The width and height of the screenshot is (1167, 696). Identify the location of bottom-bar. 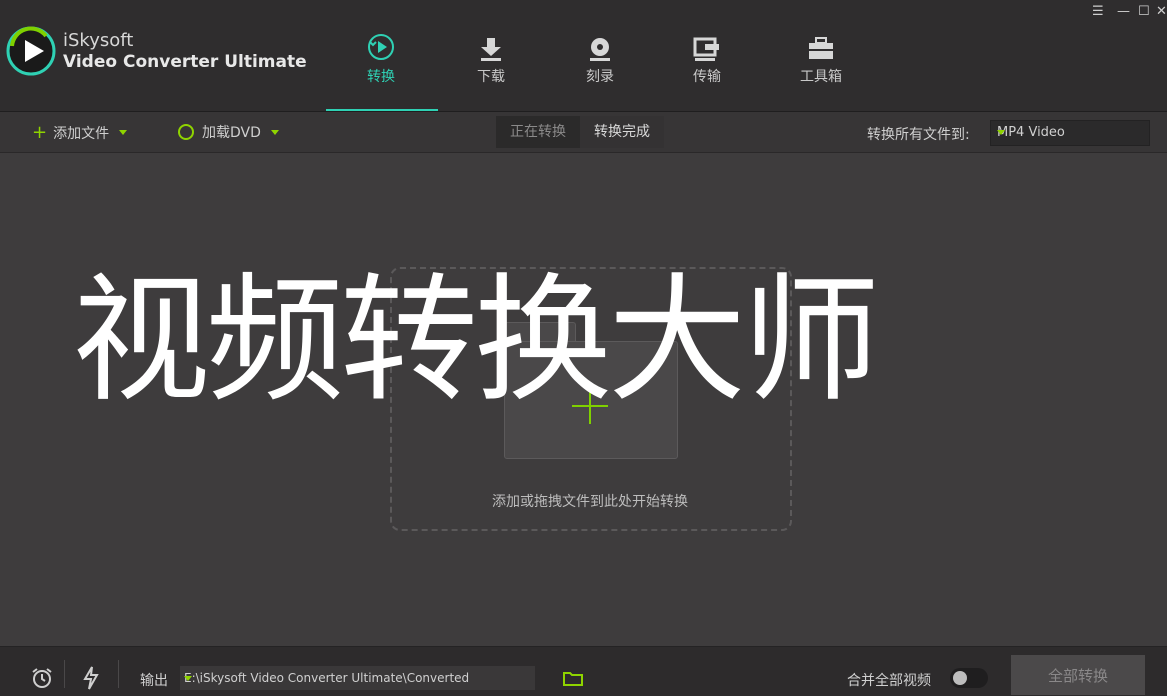
(583, 671).